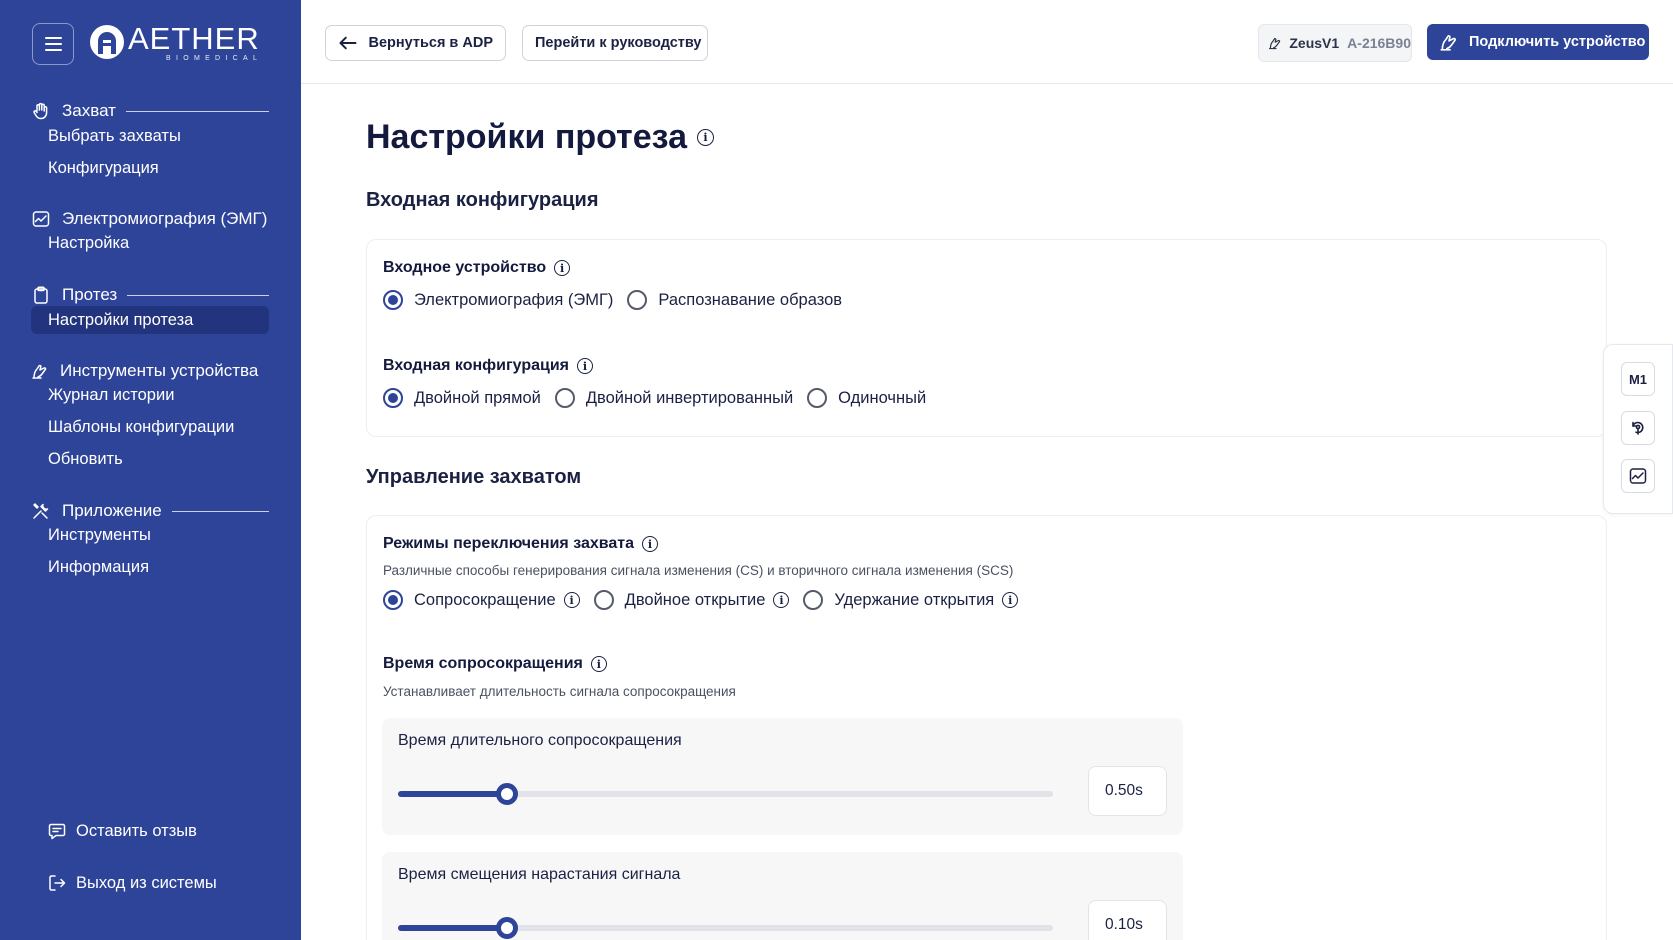 Image resolution: width=1673 pixels, height=940 pixels. I want to click on go-to-guide-button: Перейти к руководству, so click(615, 43).